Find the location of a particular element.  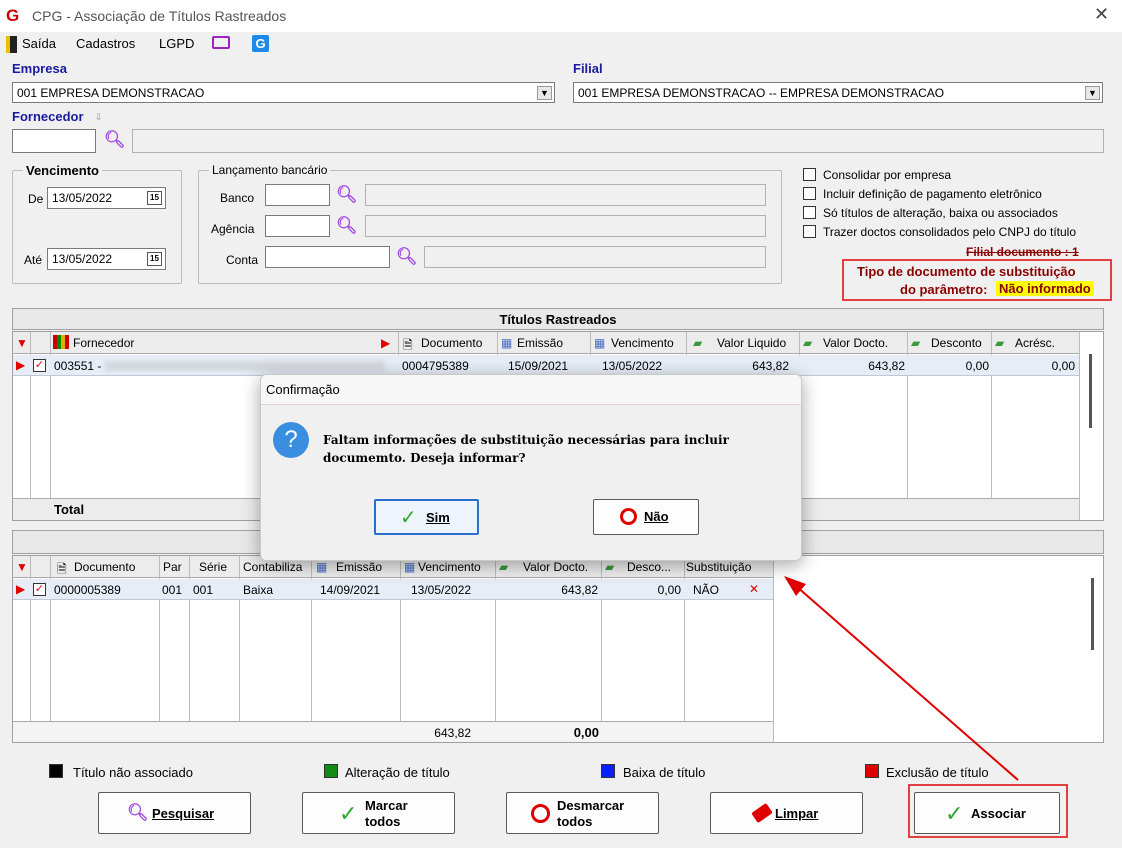

so-titulos-checkbox is located at coordinates (809, 212).